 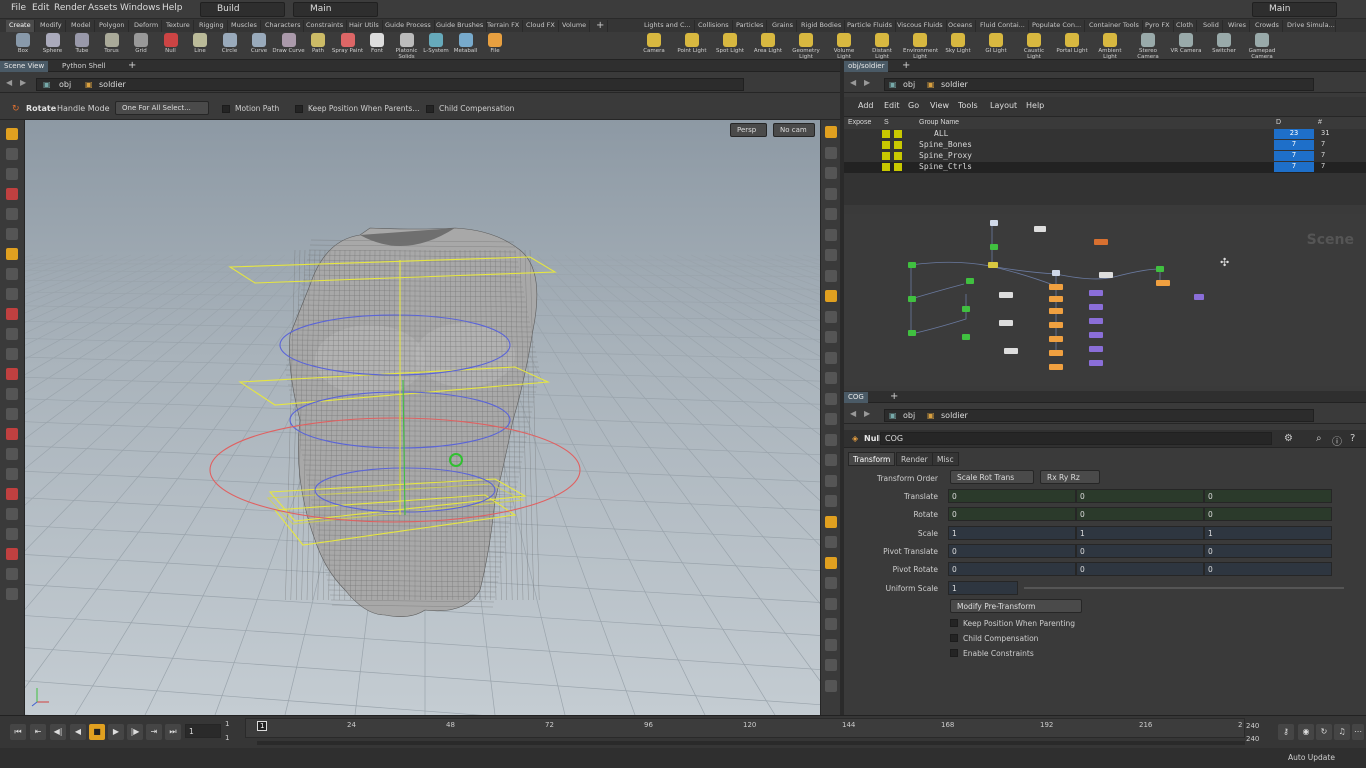 What do you see at coordinates (768, 43) in the screenshot?
I see `shelf-tool-area-light: Area Light` at bounding box center [768, 43].